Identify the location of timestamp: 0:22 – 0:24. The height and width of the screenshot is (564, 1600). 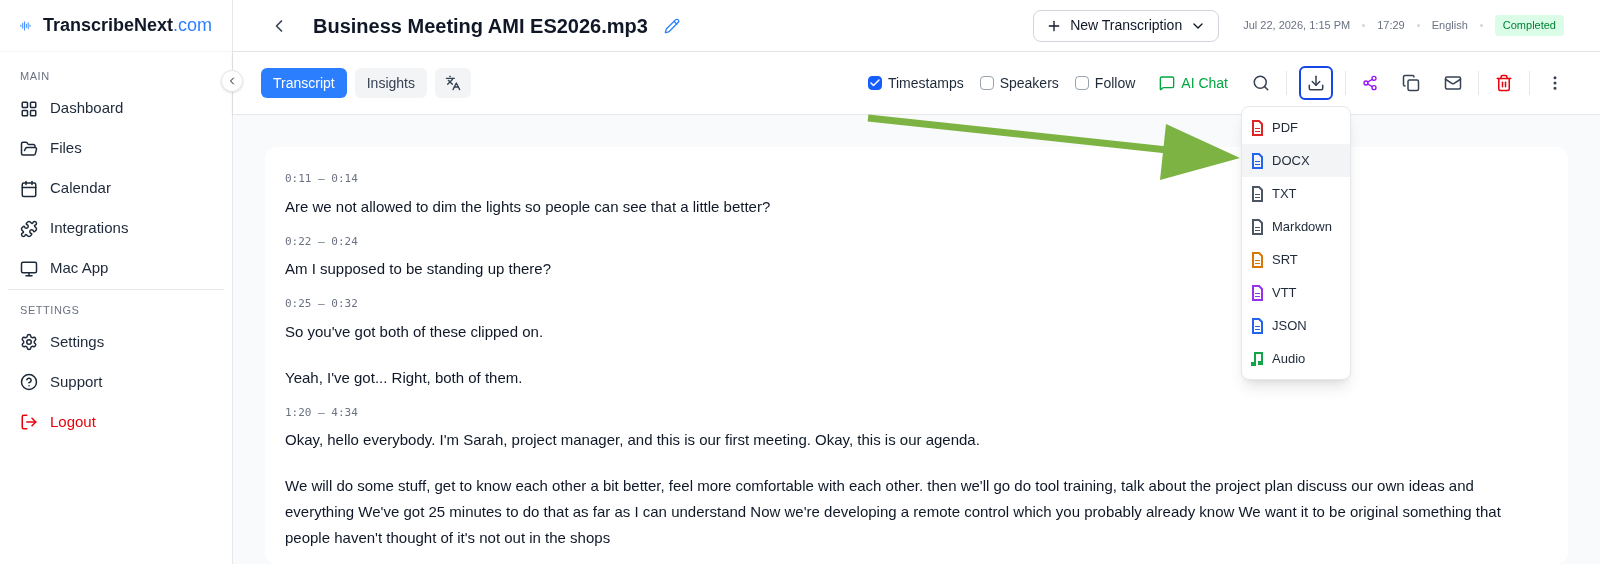
(322, 241).